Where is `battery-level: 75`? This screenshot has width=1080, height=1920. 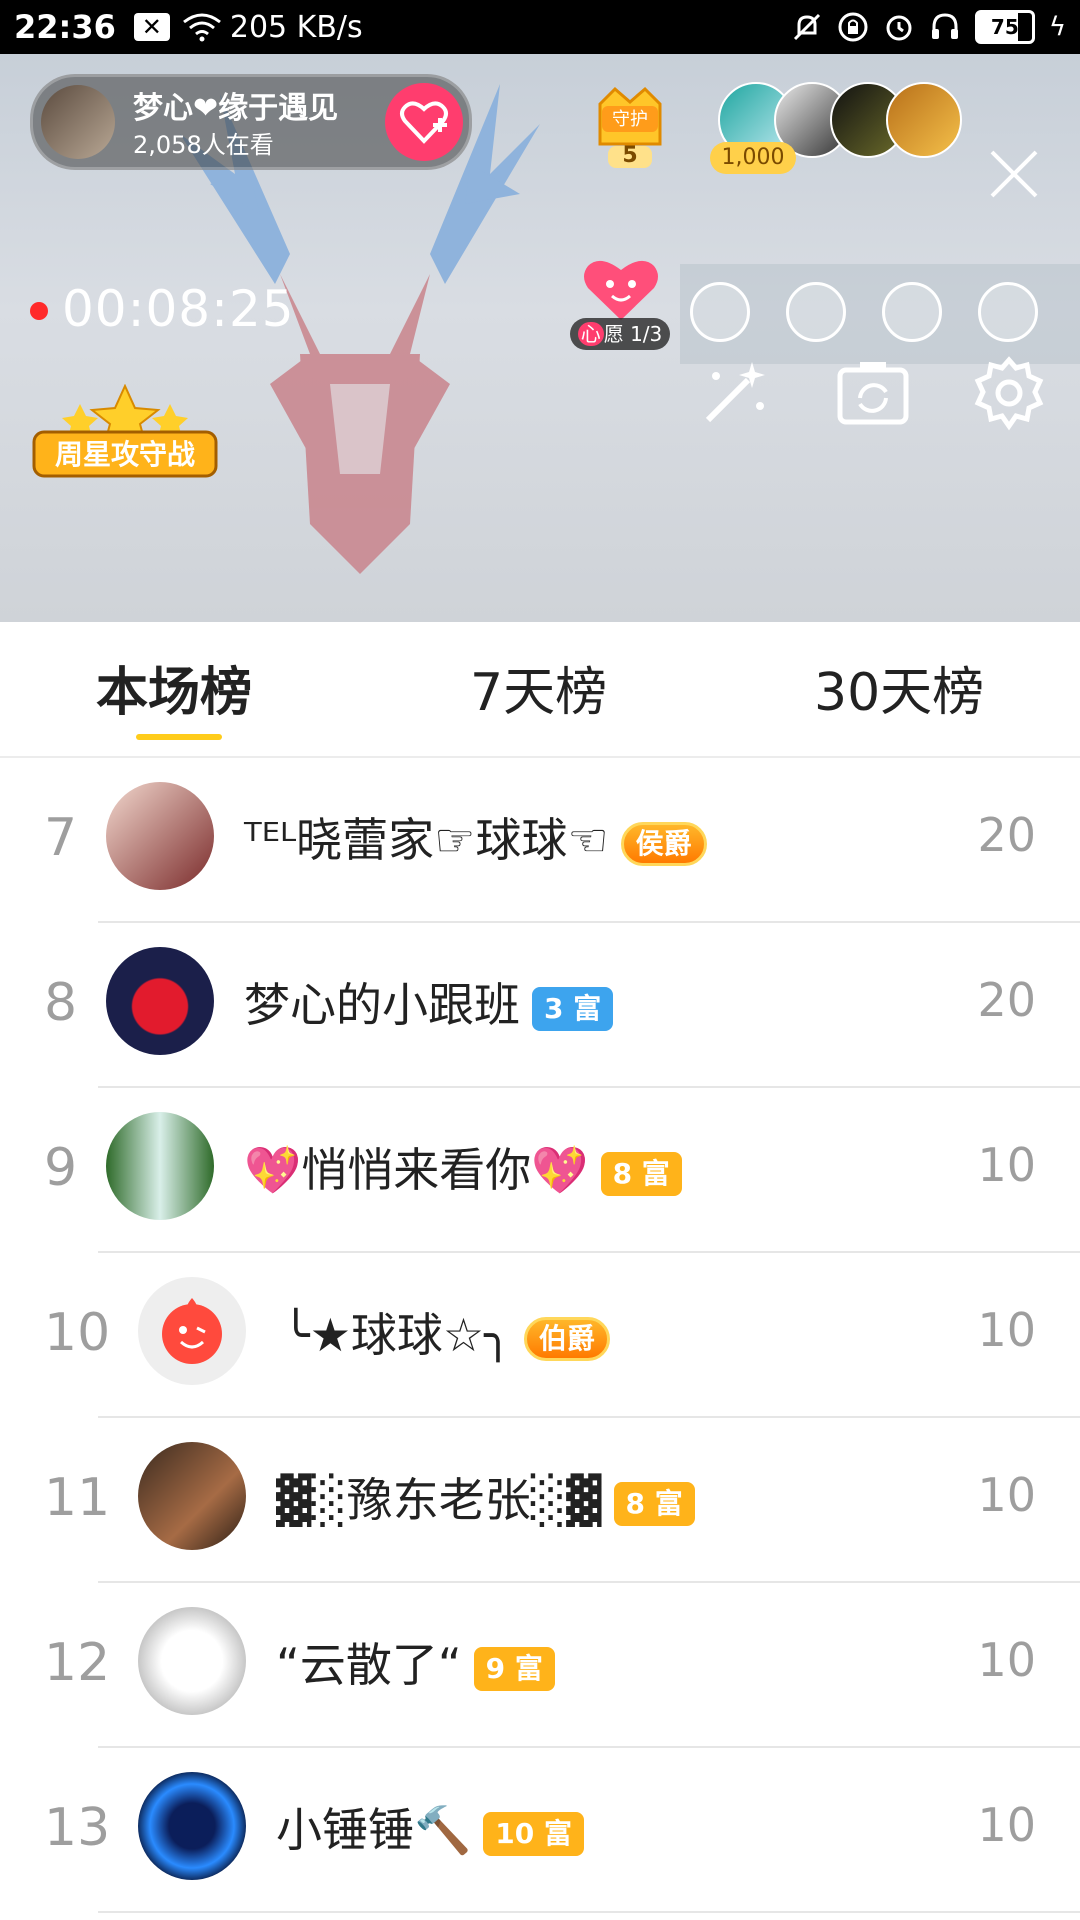
battery-level: 75 is located at coordinates (1004, 27).